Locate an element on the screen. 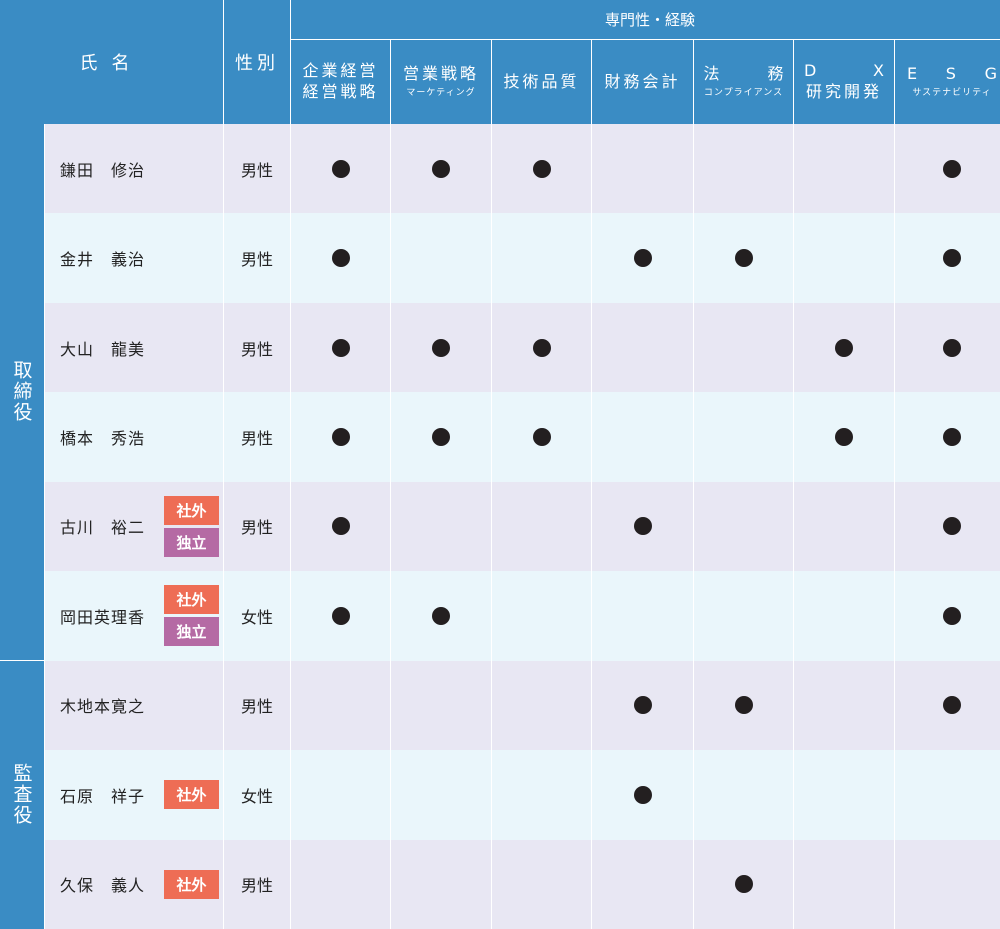  badge-group: 社外 独立 is located at coordinates (191, 616).